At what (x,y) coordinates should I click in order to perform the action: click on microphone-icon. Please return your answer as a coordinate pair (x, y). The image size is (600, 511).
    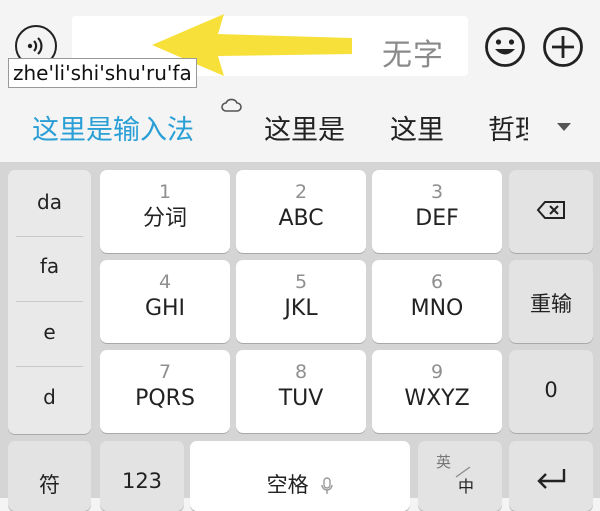
    Looking at the image, I should click on (327, 485).